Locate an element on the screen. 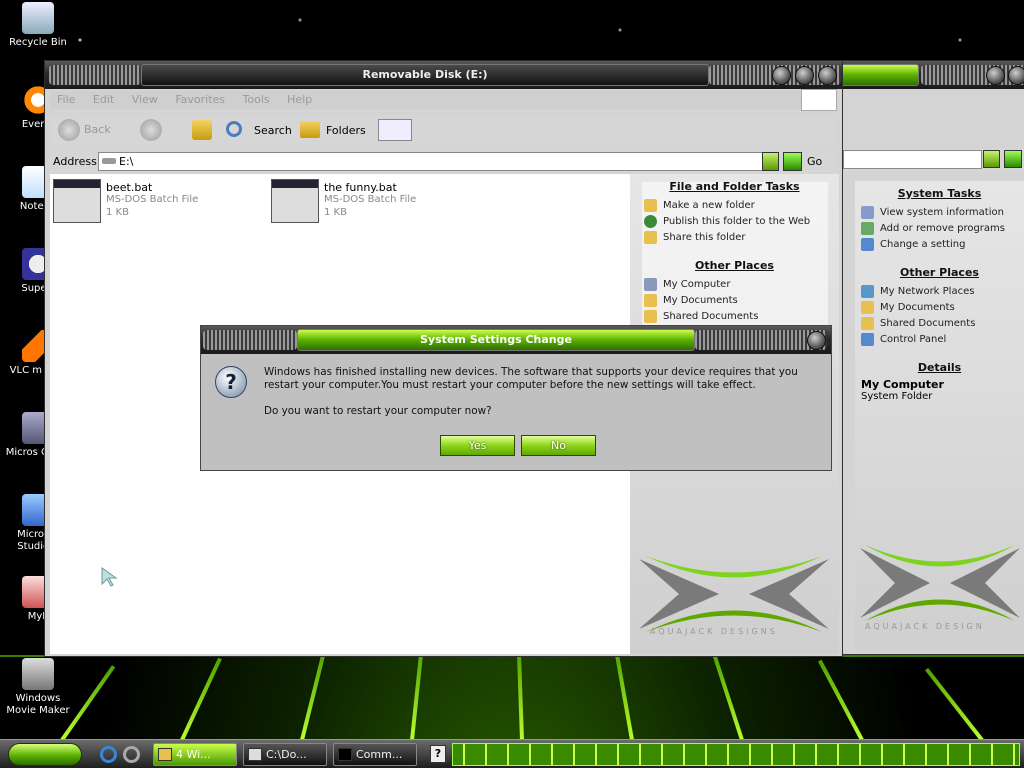  file-item: beet.bat MS-DOS Batch File 1 KB is located at coordinates (153, 202).